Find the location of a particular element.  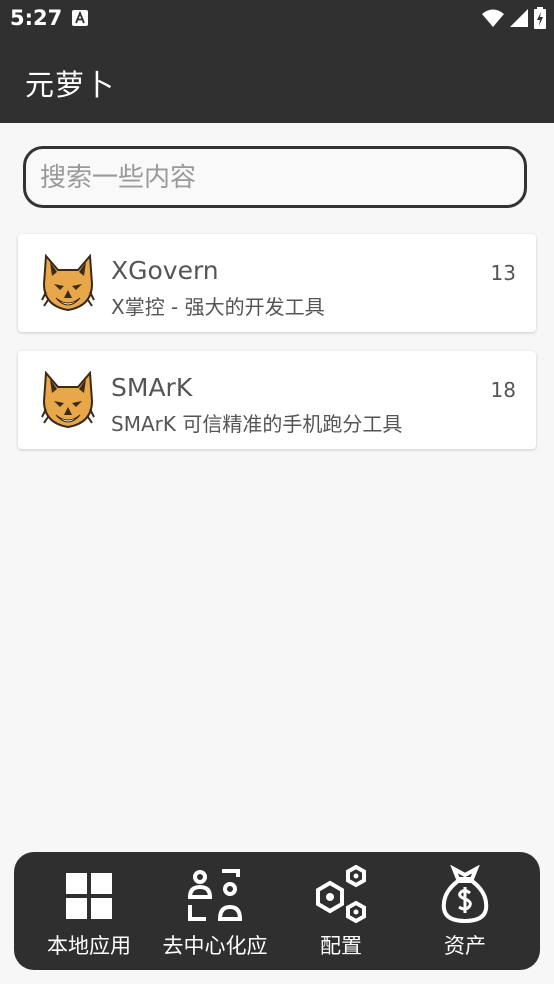

hexagon-settings-icon is located at coordinates (341, 894).